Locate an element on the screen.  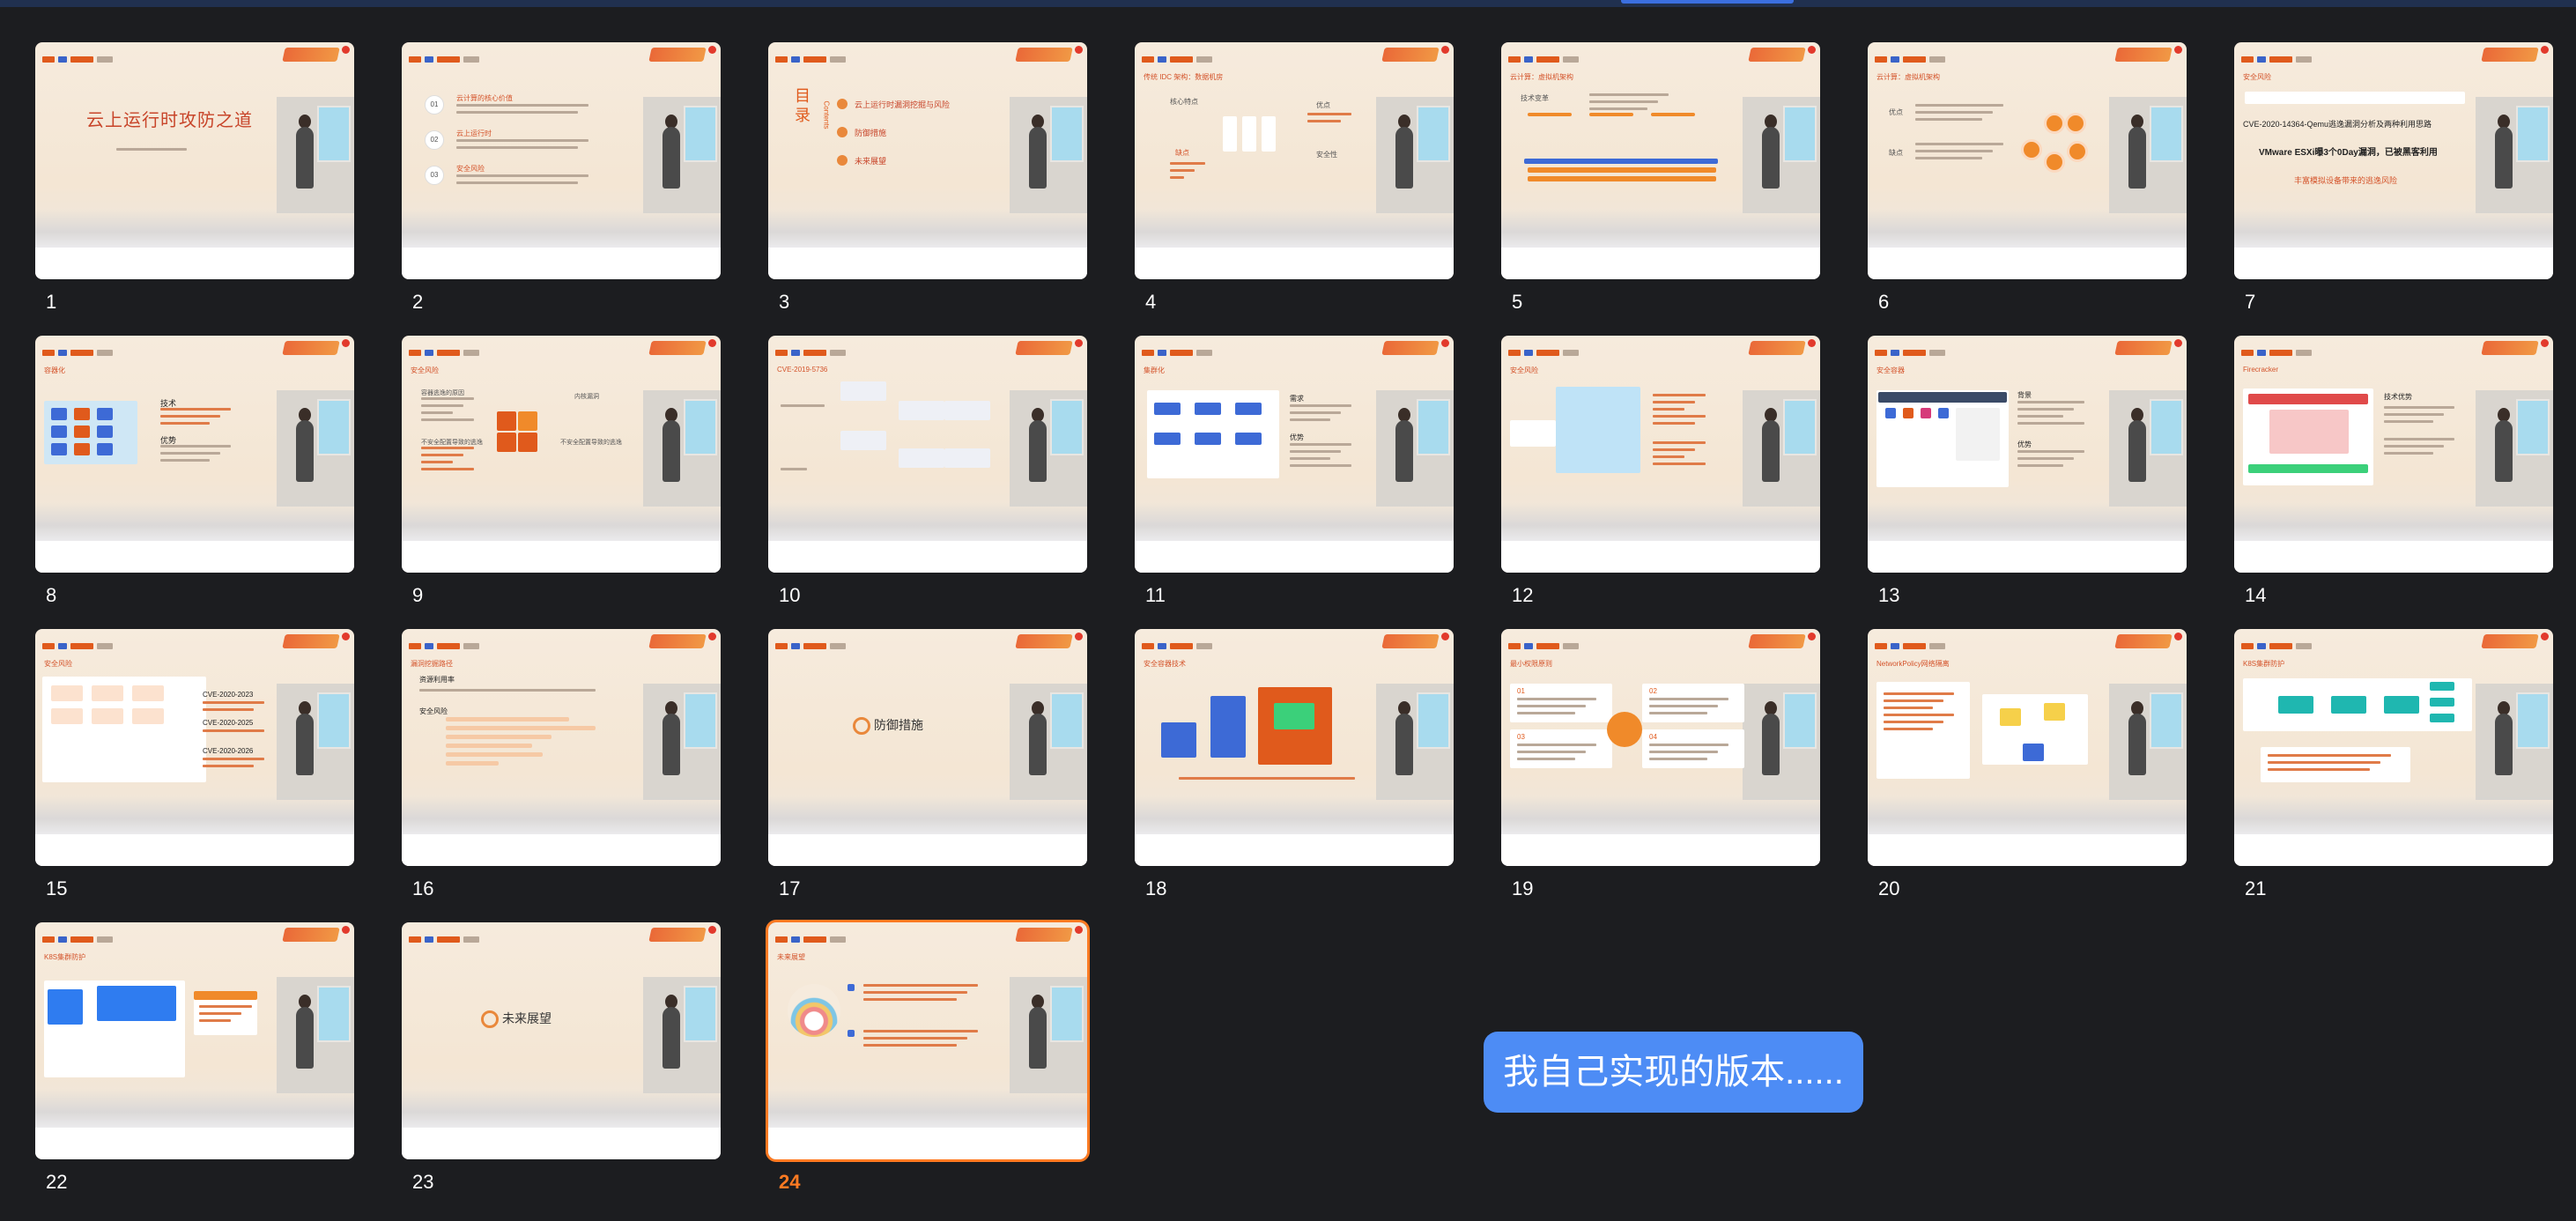
slide-number: 4 is located at coordinates (1151, 302).